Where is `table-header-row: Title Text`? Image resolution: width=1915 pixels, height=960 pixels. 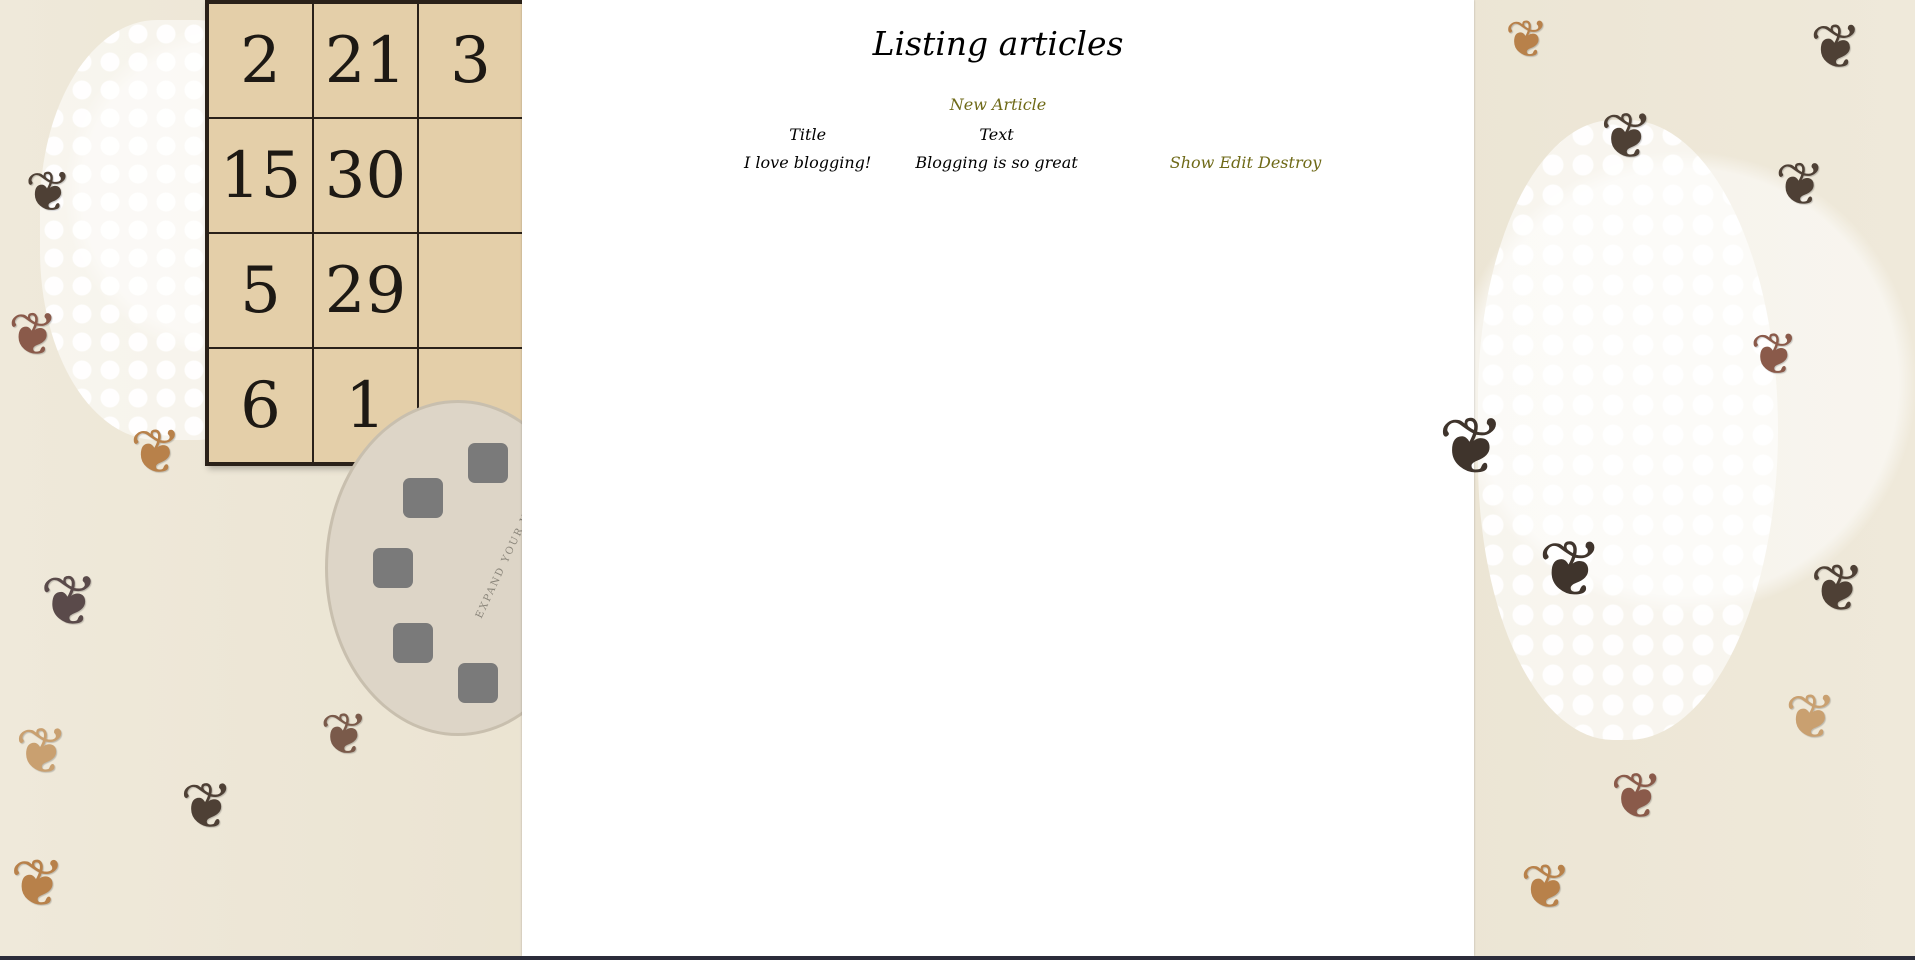 table-header-row: Title Text is located at coordinates (1032, 134).